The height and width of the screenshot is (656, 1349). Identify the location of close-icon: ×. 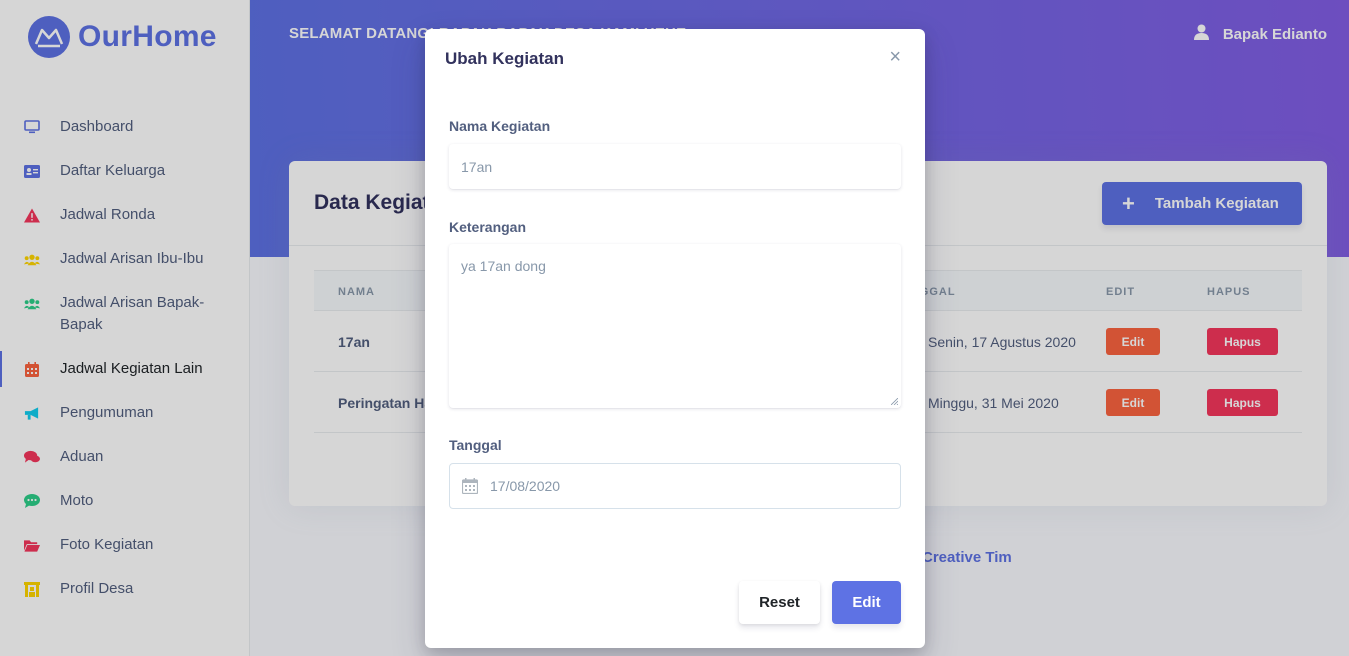
(895, 57).